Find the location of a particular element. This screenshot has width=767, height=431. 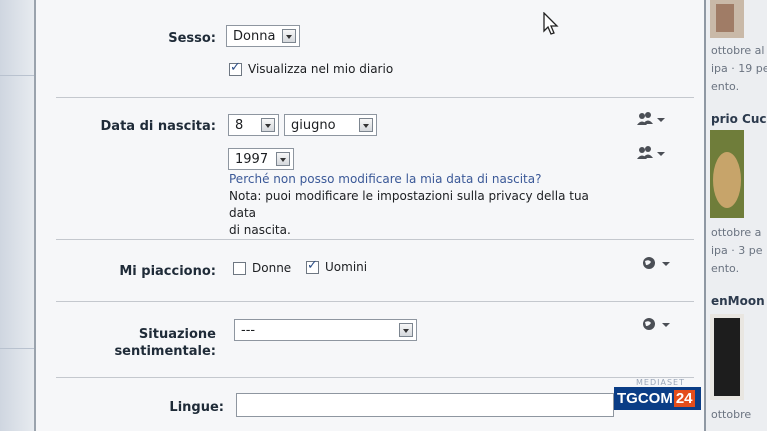

gender-select-value: Donna is located at coordinates (254, 36).